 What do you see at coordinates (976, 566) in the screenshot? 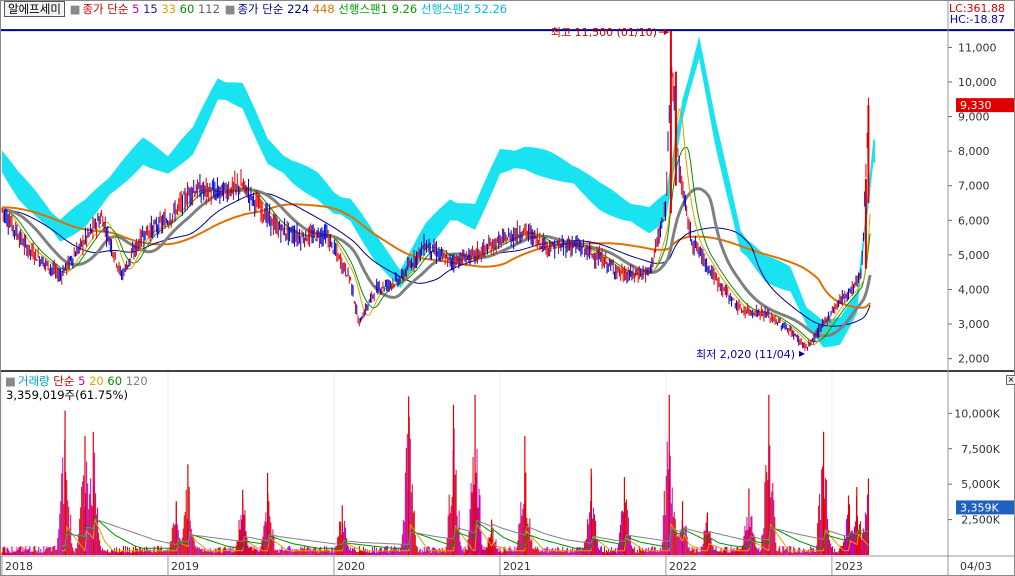
I see `last-date-label: 04/03` at bounding box center [976, 566].